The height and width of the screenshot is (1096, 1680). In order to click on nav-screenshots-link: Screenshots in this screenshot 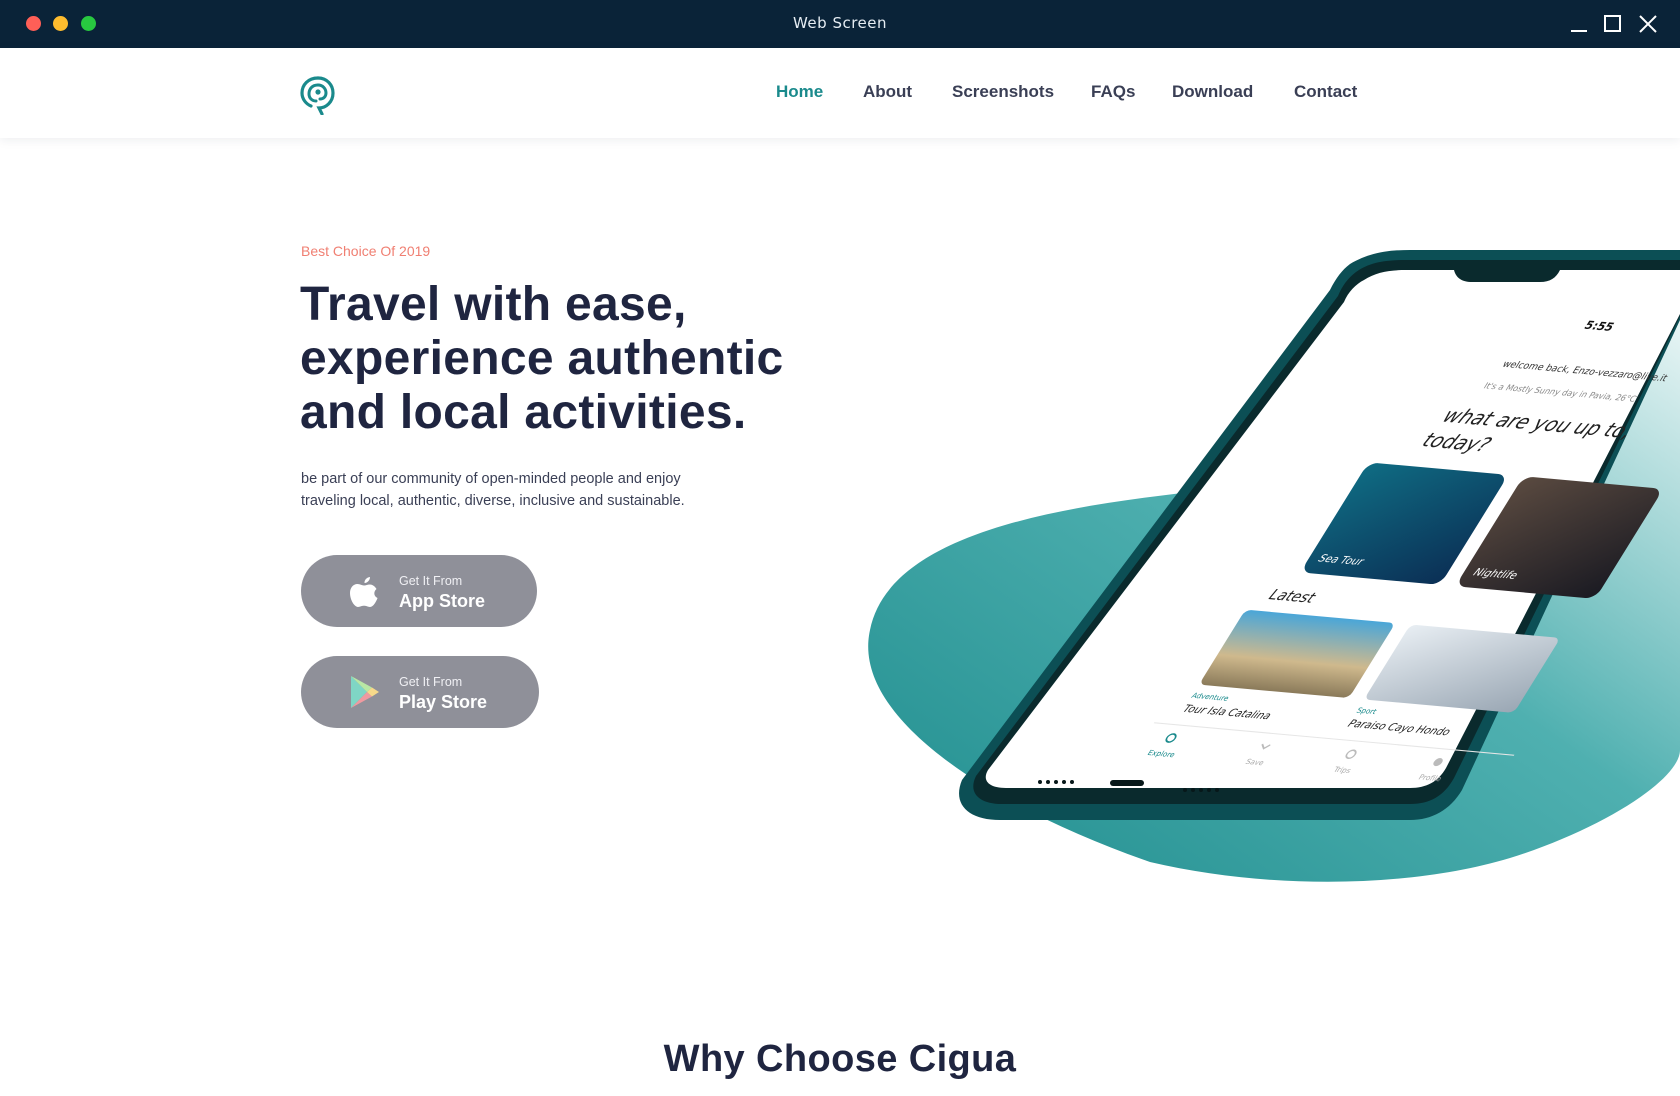, I will do `click(1003, 92)`.